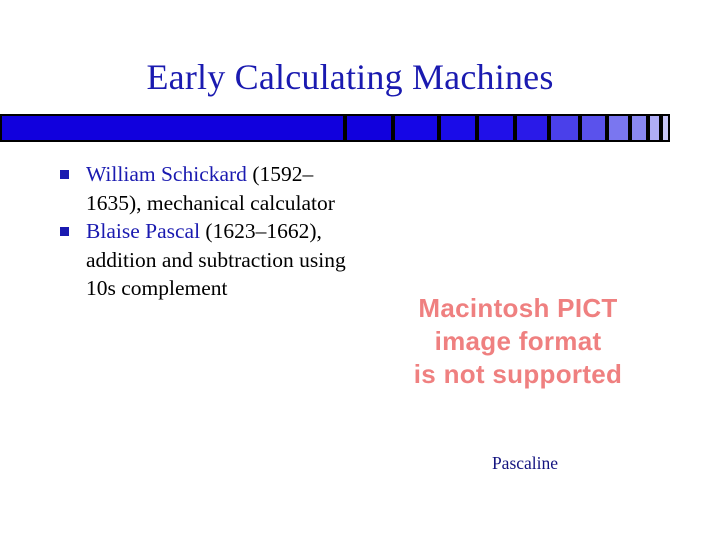 Image resolution: width=720 pixels, height=540 pixels. I want to click on pict-placeholder-line-2: image format, so click(518, 341).